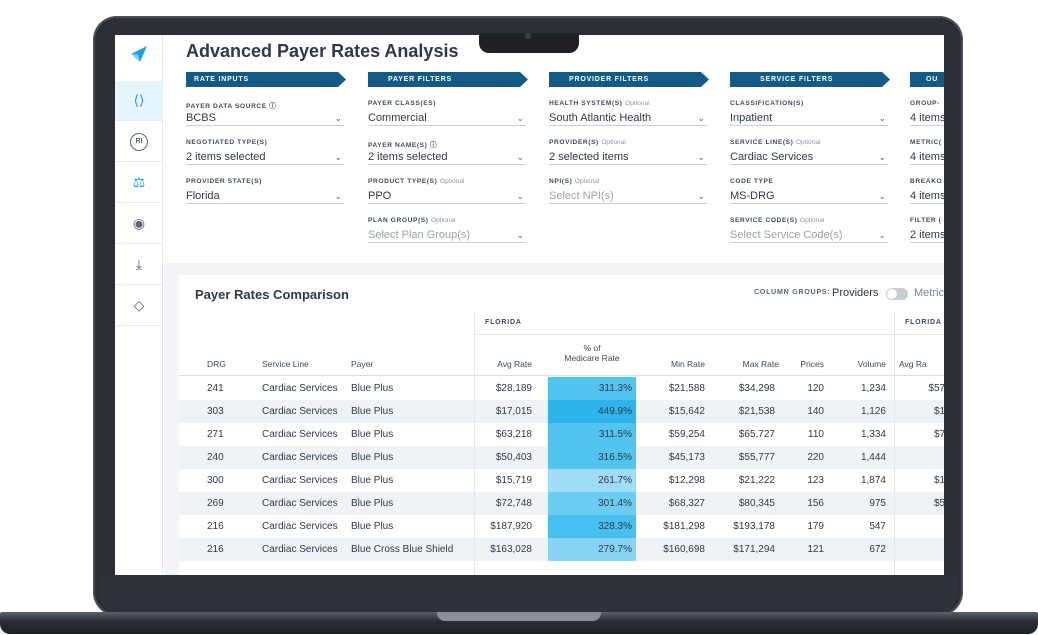  What do you see at coordinates (408, 157) in the screenshot?
I see `field-value: 2 items selected` at bounding box center [408, 157].